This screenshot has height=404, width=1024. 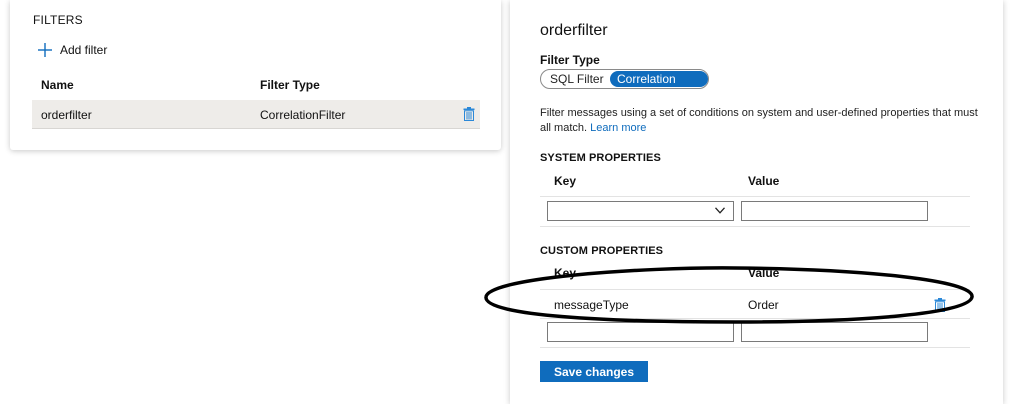 I want to click on column-header-filter-type: Filter Type, so click(x=290, y=85).